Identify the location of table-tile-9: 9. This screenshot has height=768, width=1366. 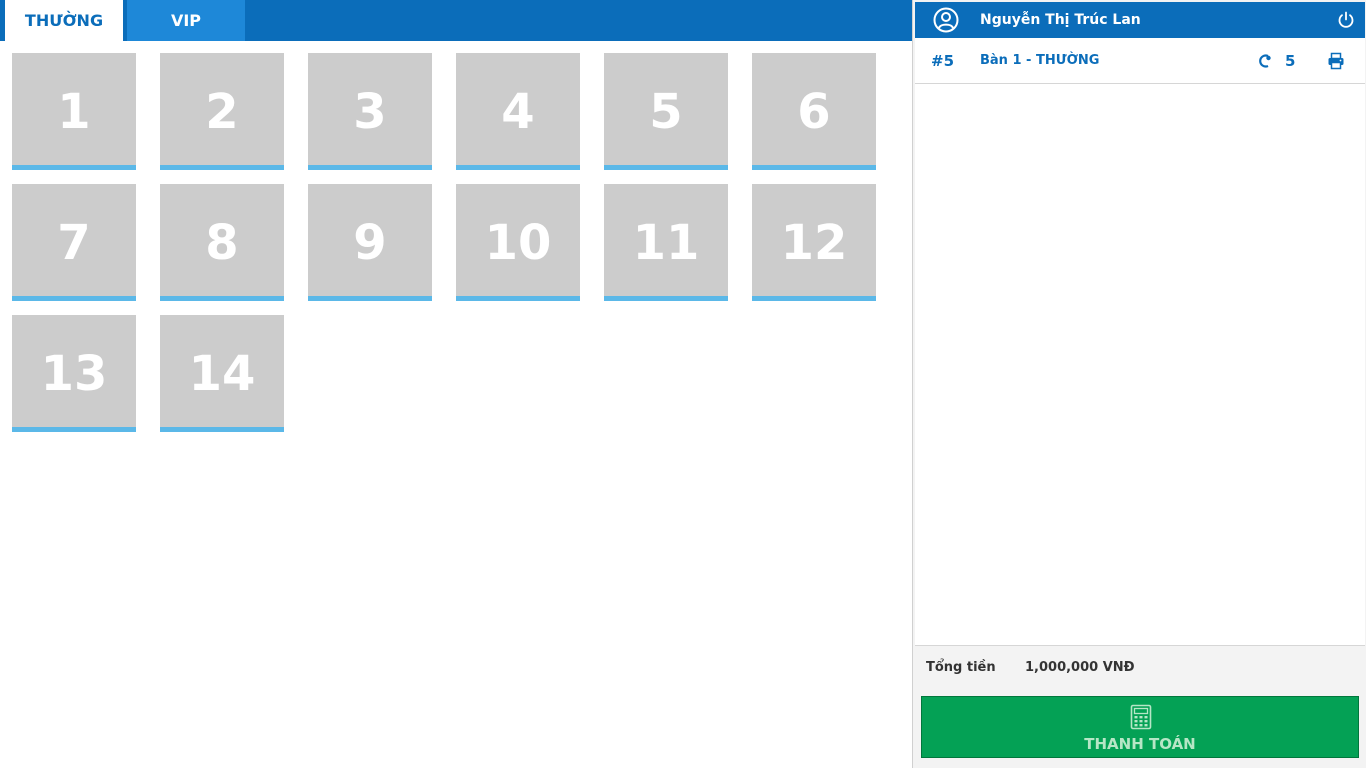
(370, 242).